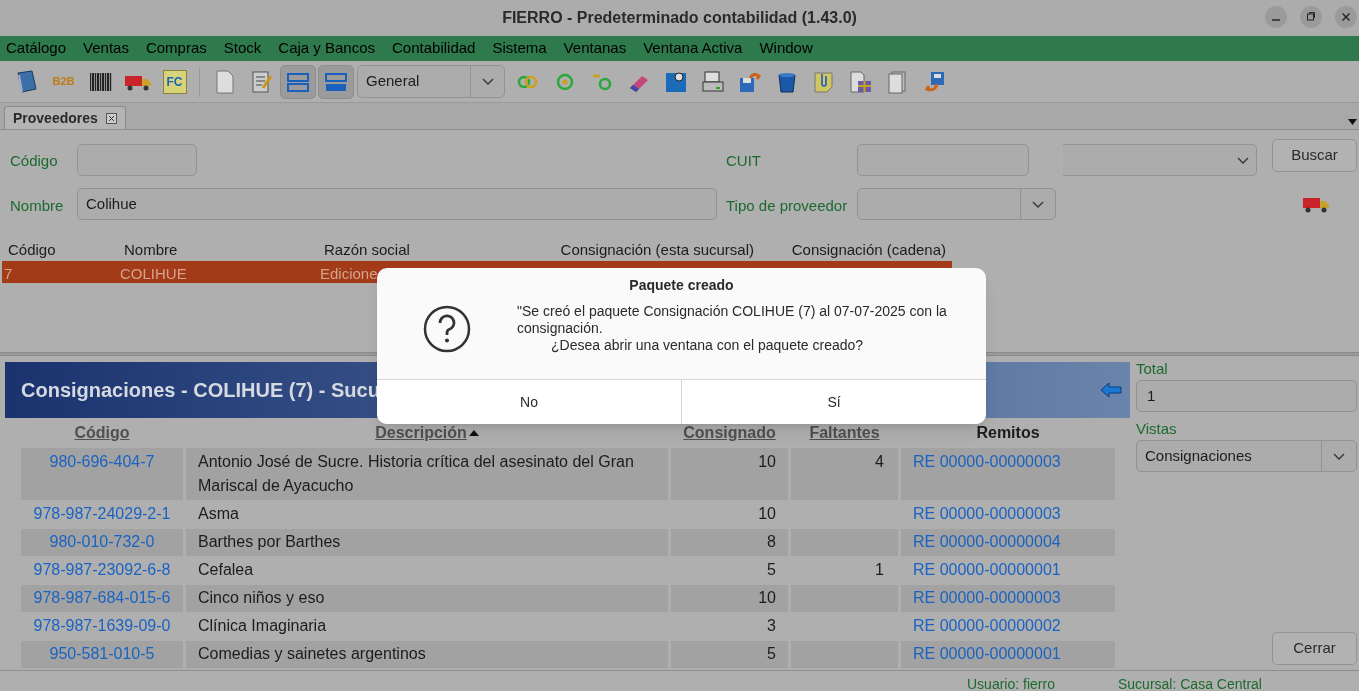 The image size is (1359, 691). I want to click on dialog-question: ¿Desea abrir una ventana con el paquete creado?, so click(707, 345).